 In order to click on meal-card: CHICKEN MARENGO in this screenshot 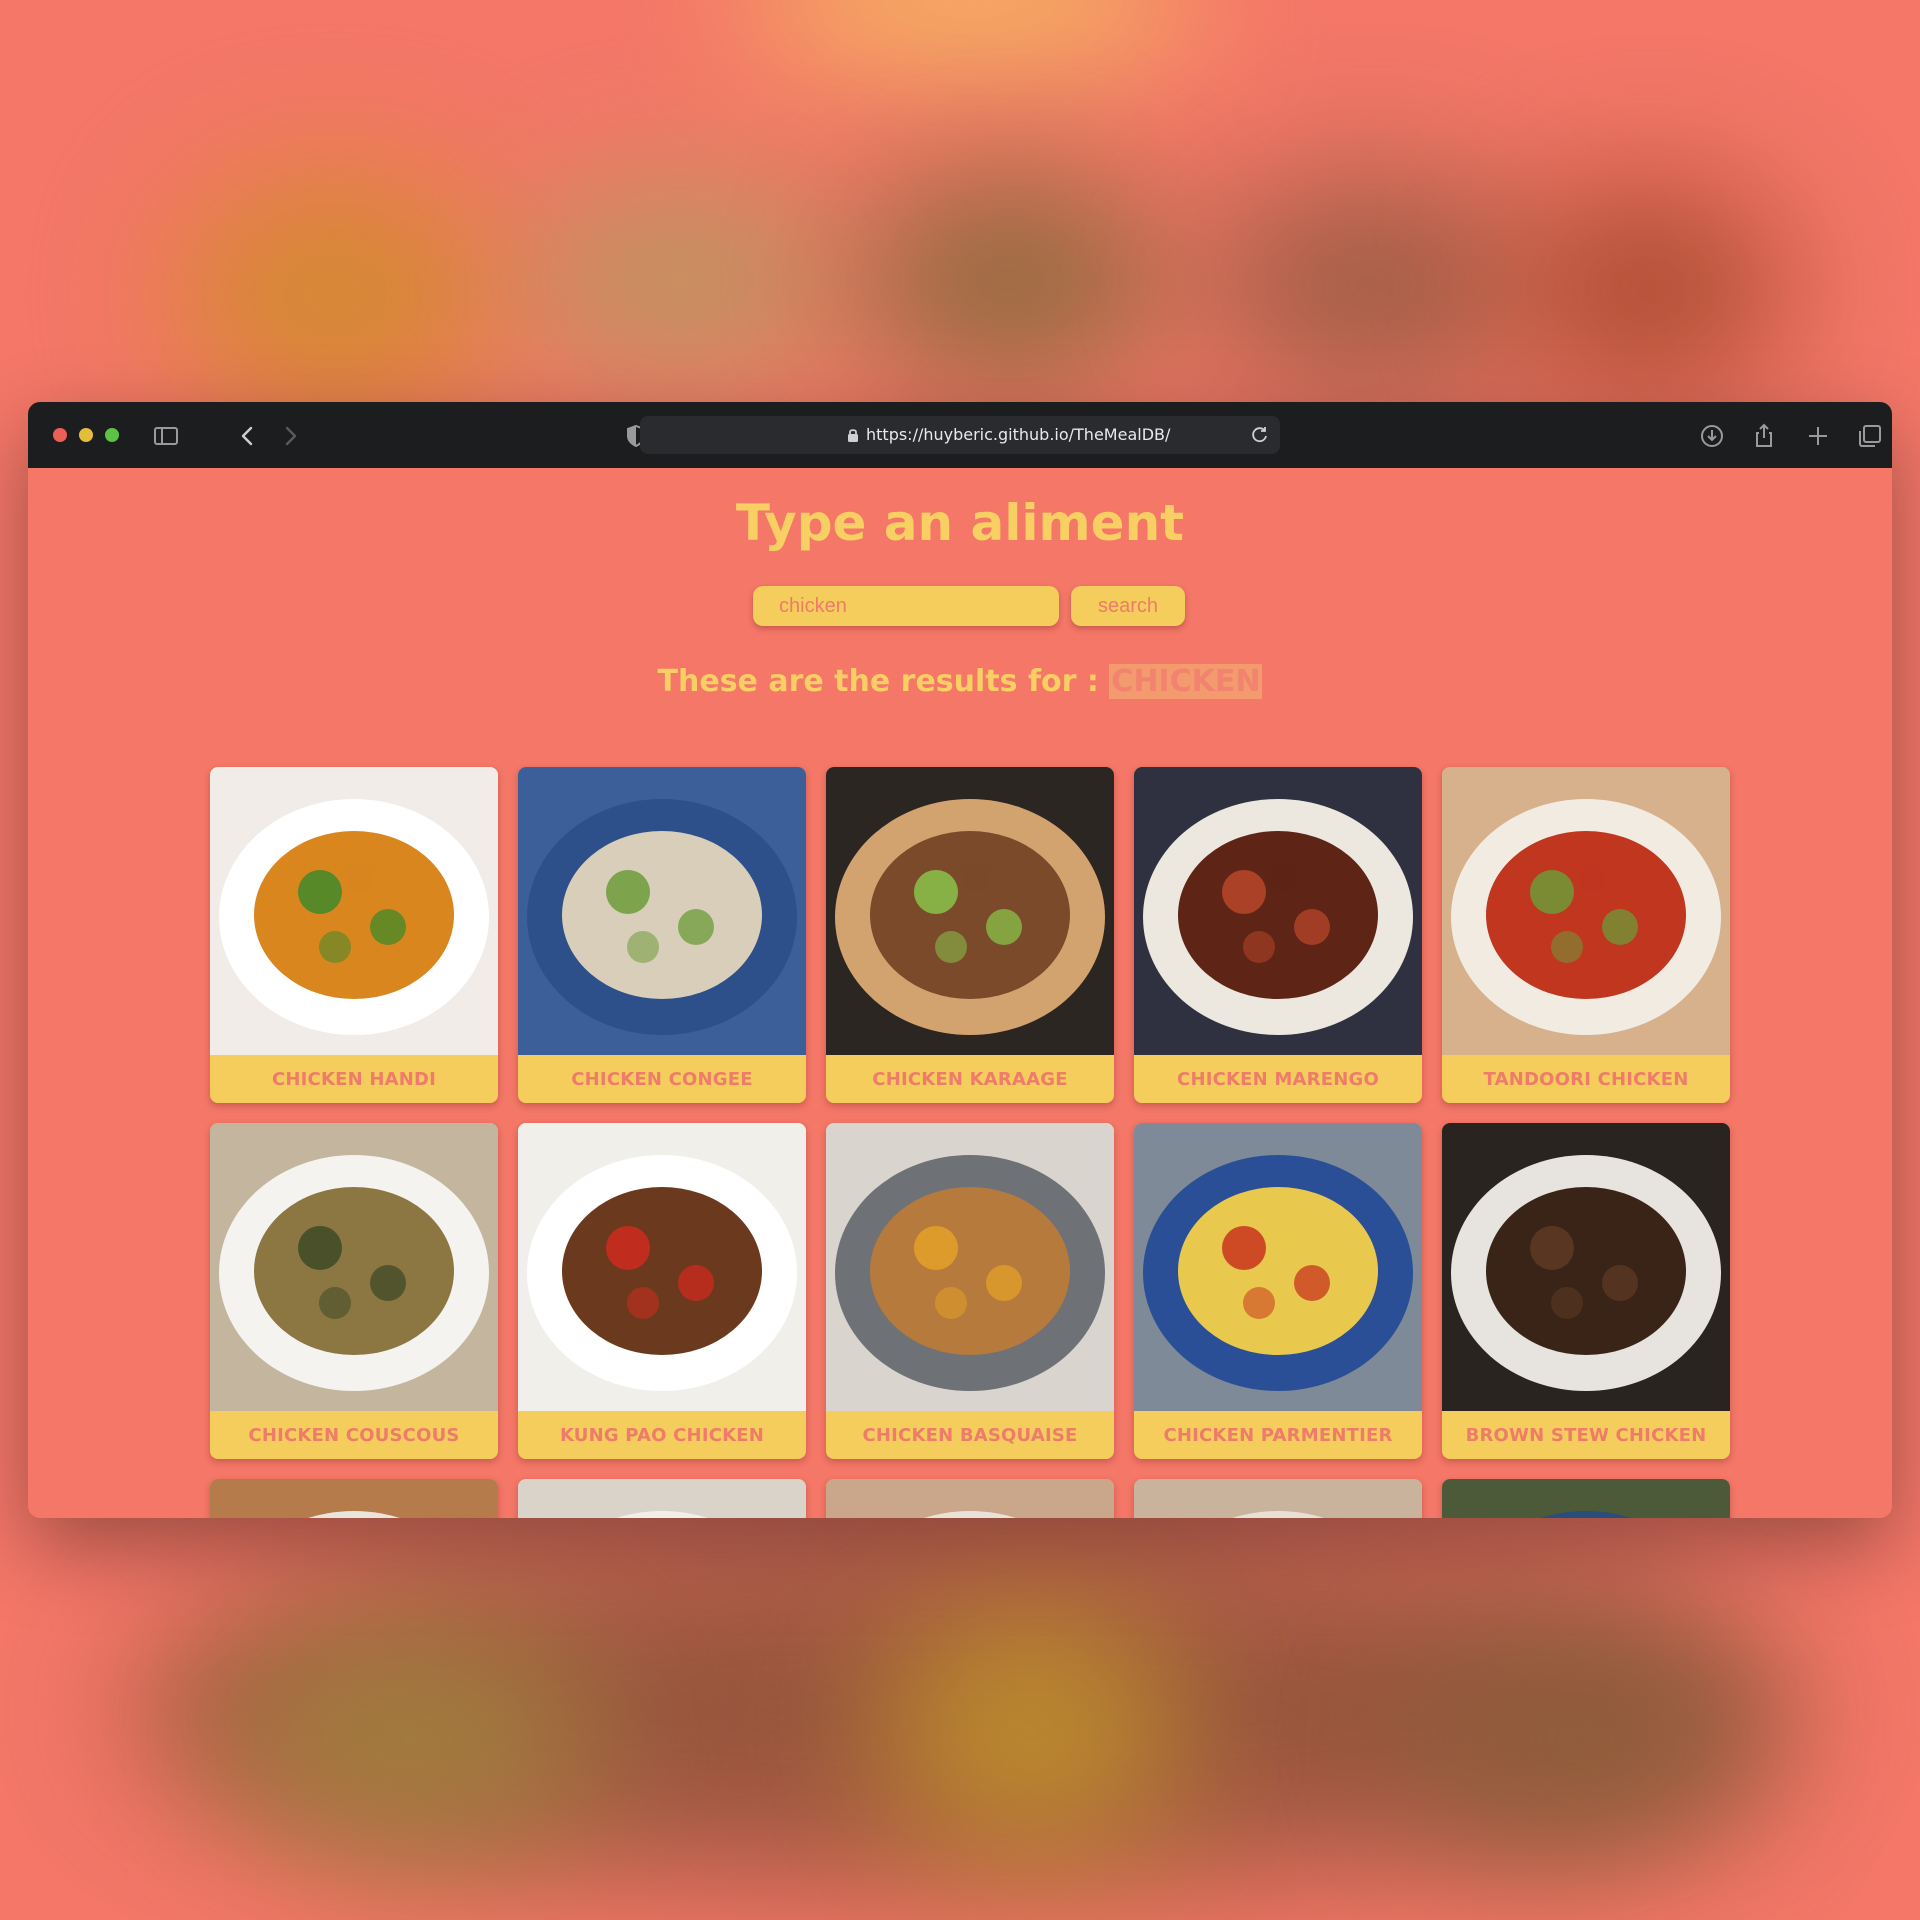, I will do `click(1278, 935)`.